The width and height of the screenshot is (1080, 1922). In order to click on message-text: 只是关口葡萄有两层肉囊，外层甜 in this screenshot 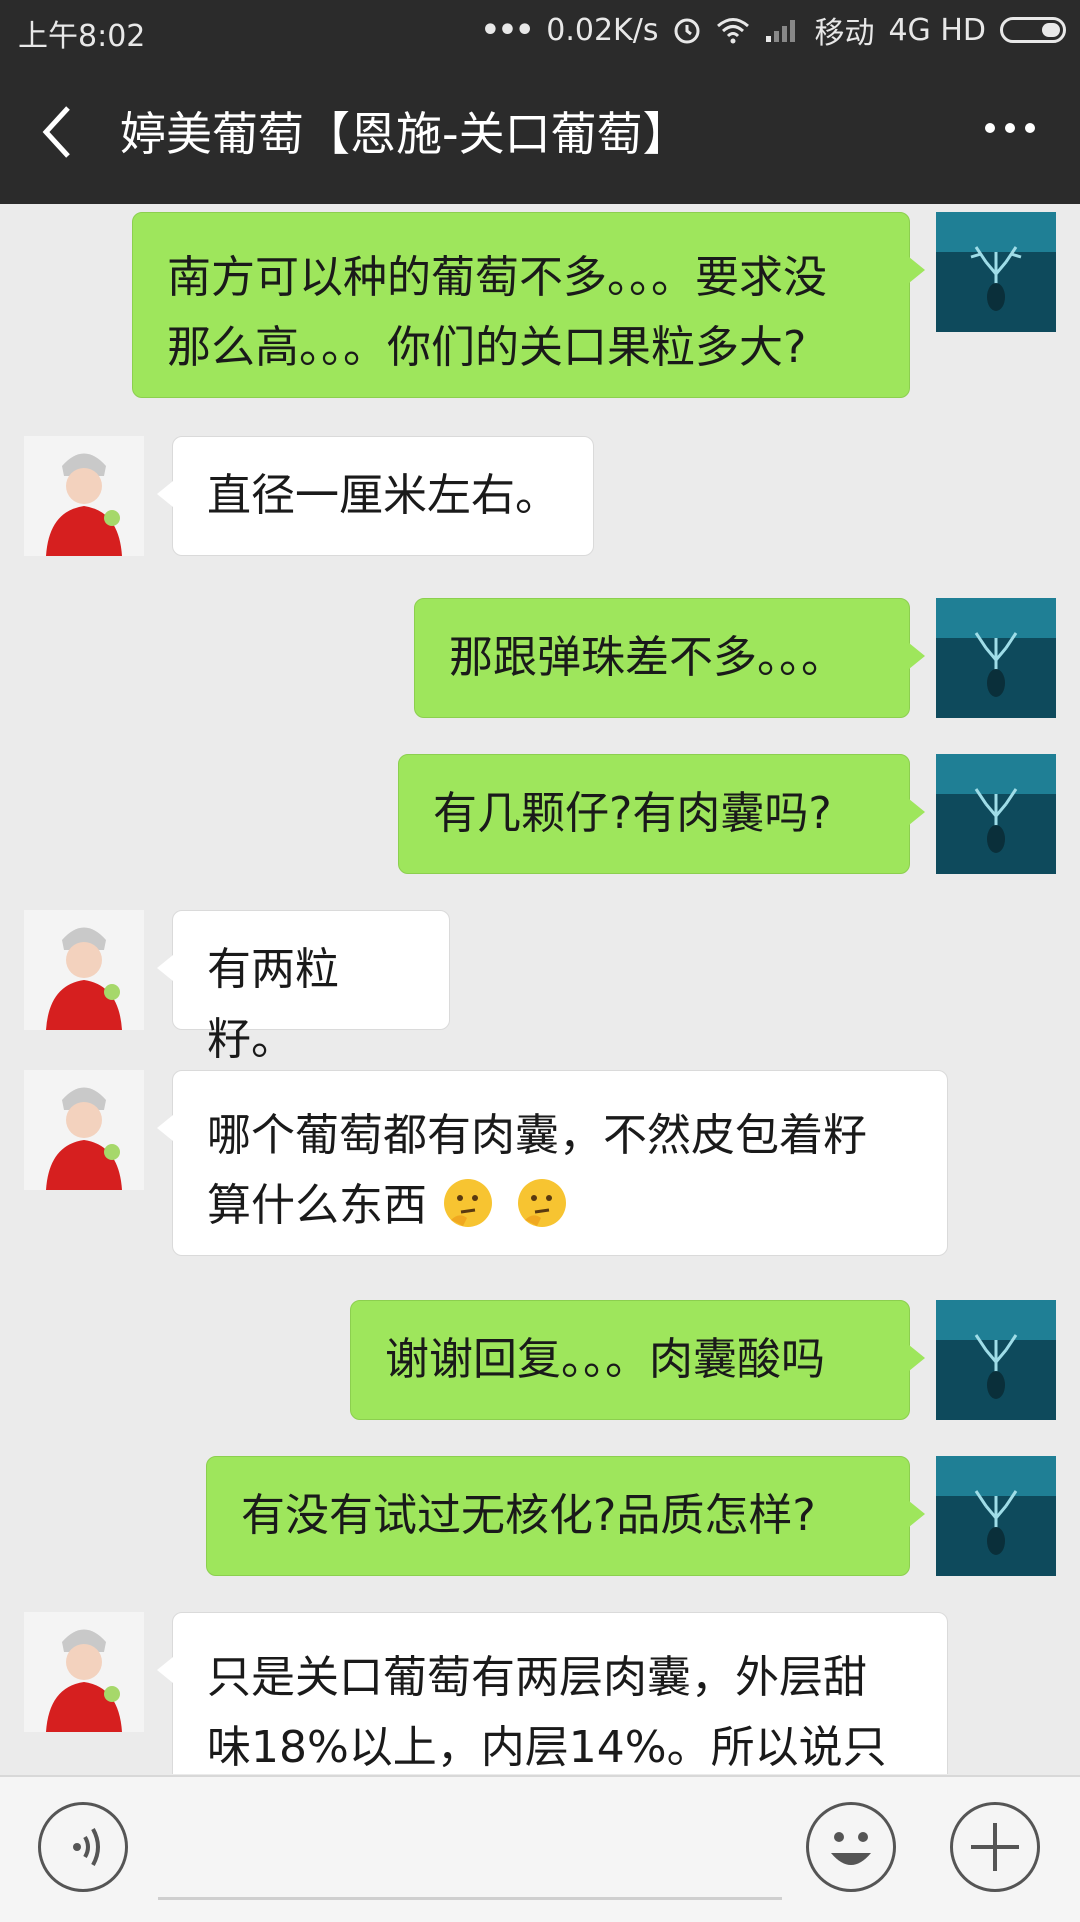, I will do `click(537, 1677)`.